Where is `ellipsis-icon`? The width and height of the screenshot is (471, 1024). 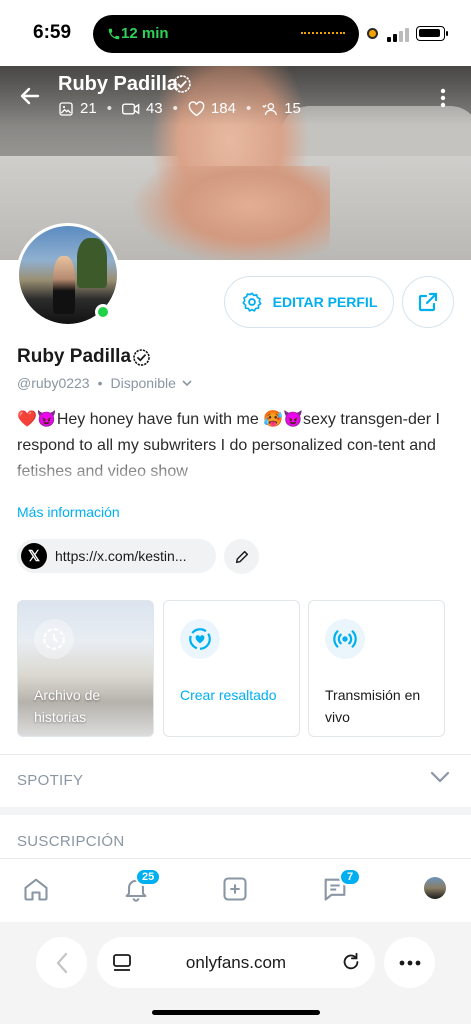
ellipsis-icon is located at coordinates (409, 962).